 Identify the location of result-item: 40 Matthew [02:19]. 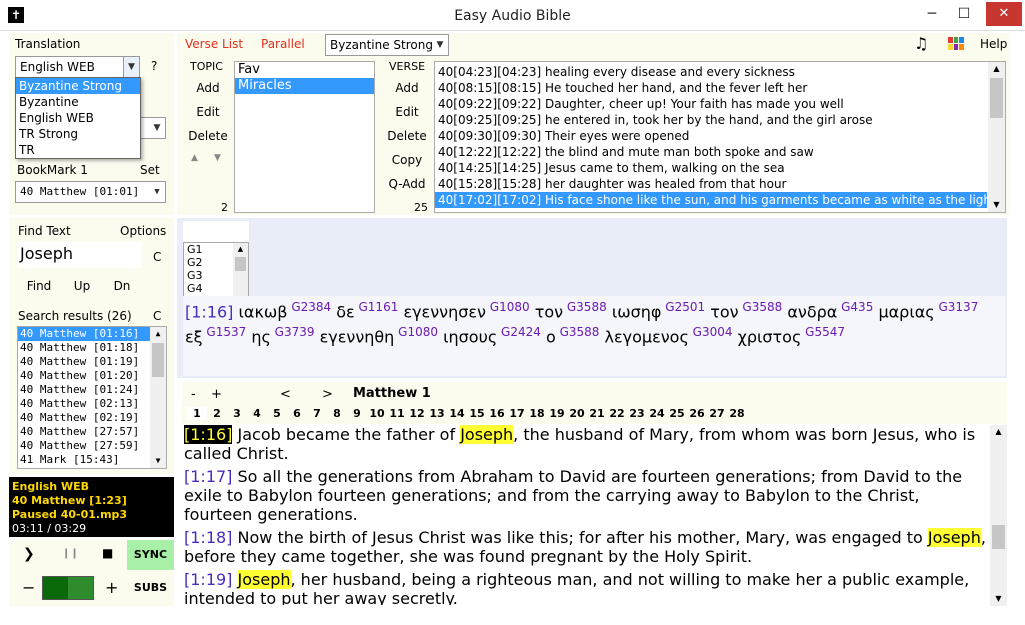
(92, 418).